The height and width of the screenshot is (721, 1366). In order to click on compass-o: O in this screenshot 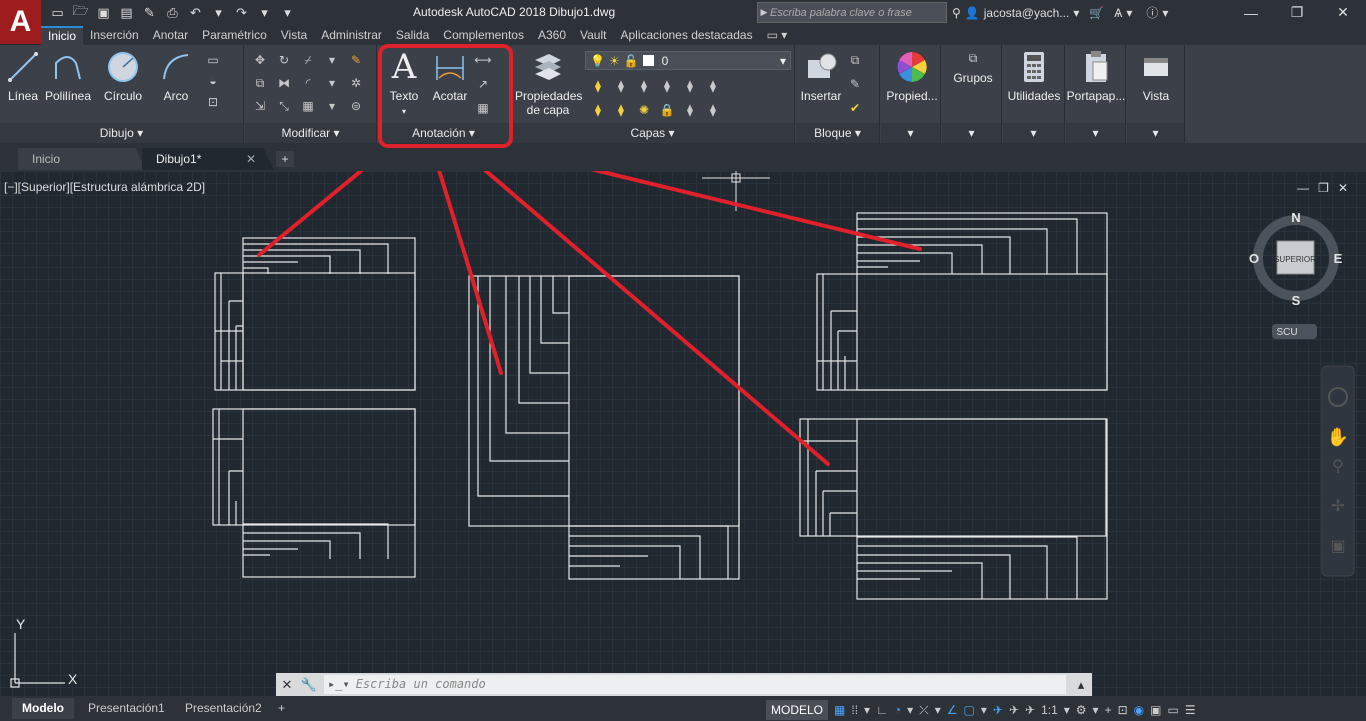, I will do `click(1254, 258)`.